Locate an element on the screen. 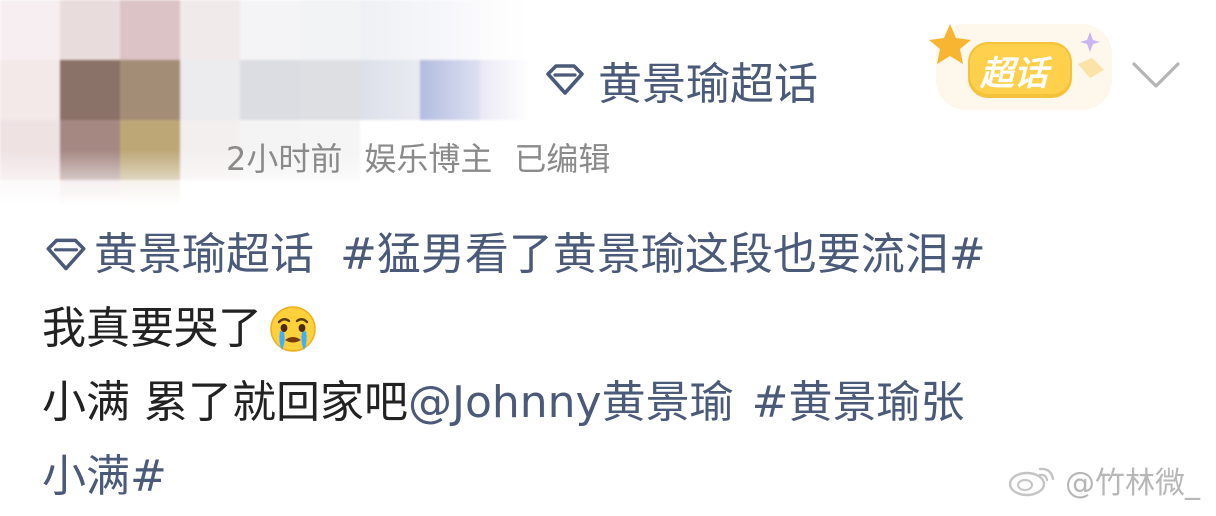 The height and width of the screenshot is (516, 1216). mention-link: @Johnny黄景瑜 is located at coordinates (571, 403).